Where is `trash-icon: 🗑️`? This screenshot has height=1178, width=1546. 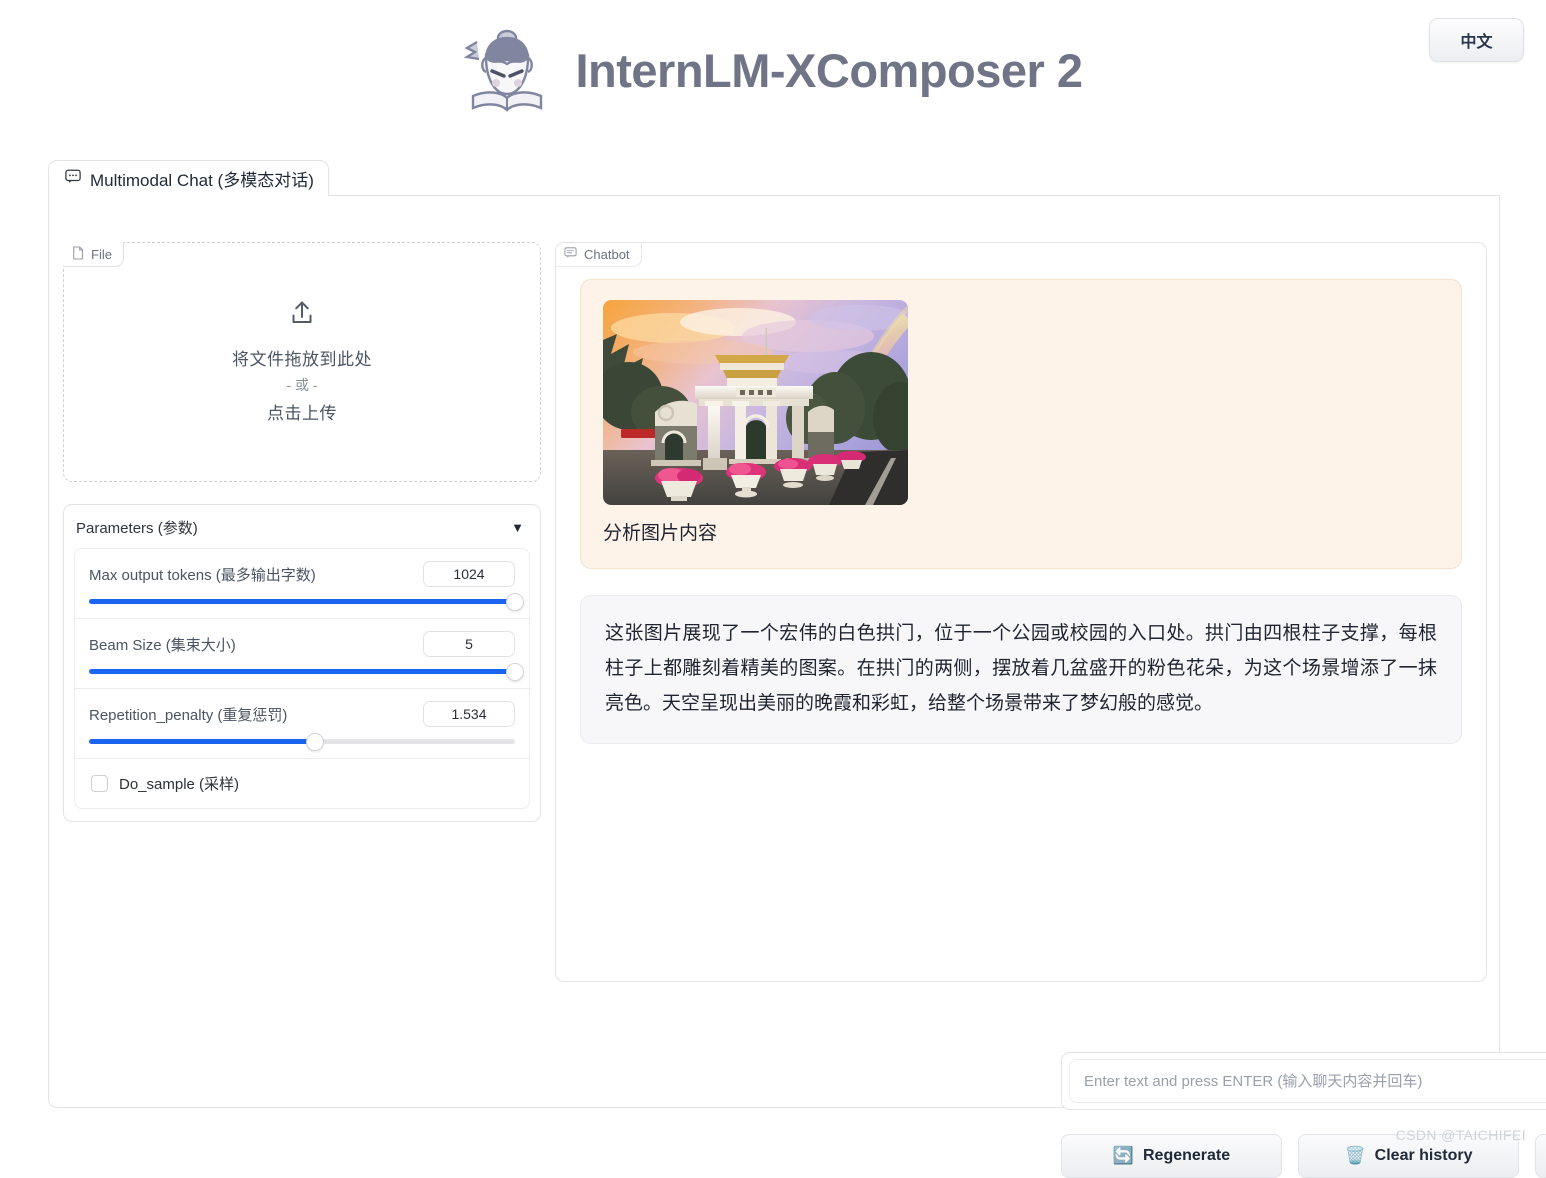 trash-icon: 🗑️ is located at coordinates (1355, 1156).